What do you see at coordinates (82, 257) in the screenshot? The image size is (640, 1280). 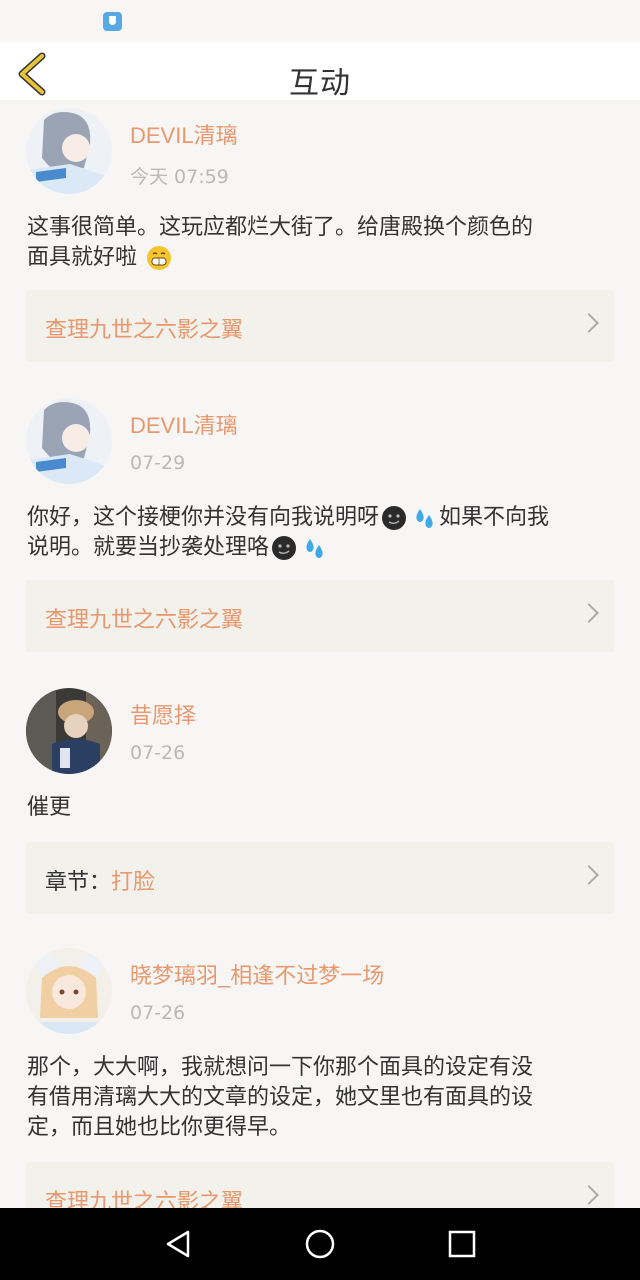 I see `comment-line: 面具就好啦` at bounding box center [82, 257].